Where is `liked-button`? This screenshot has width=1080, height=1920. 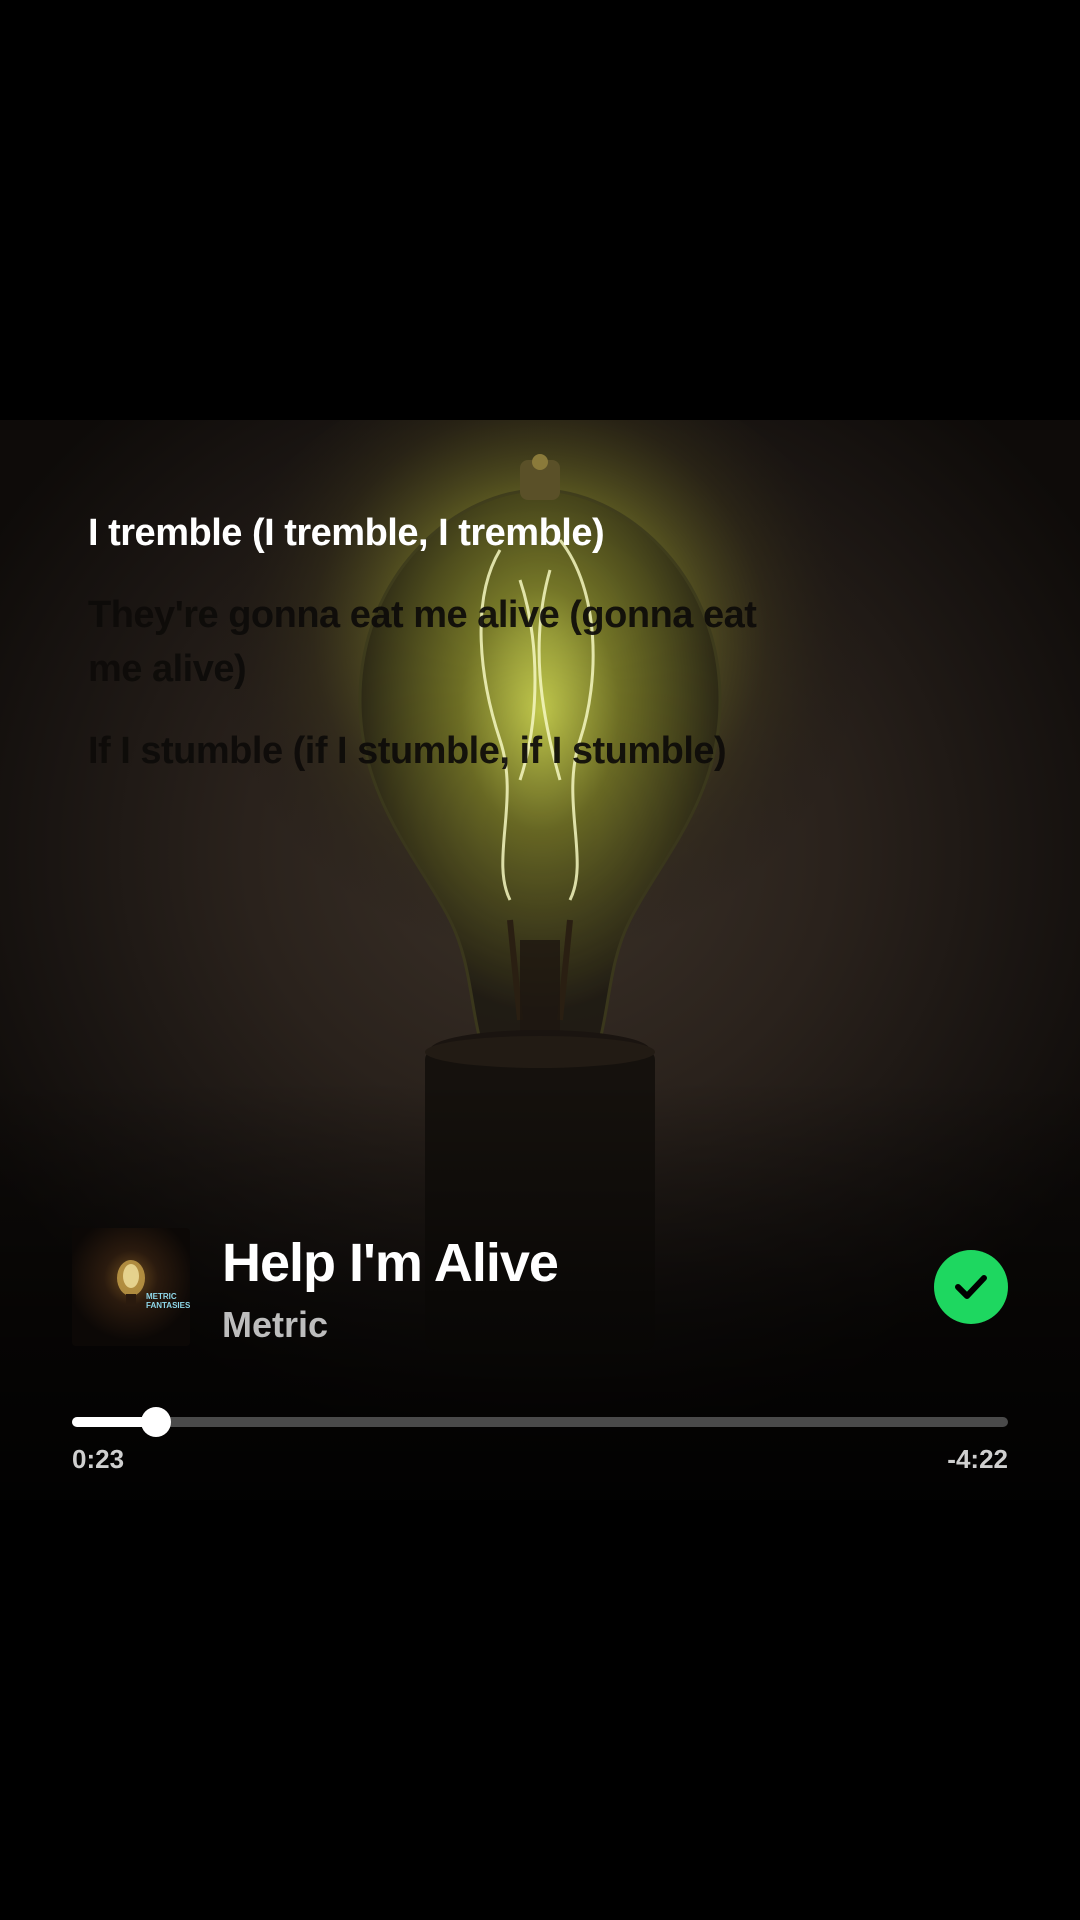
liked-button is located at coordinates (971, 1287).